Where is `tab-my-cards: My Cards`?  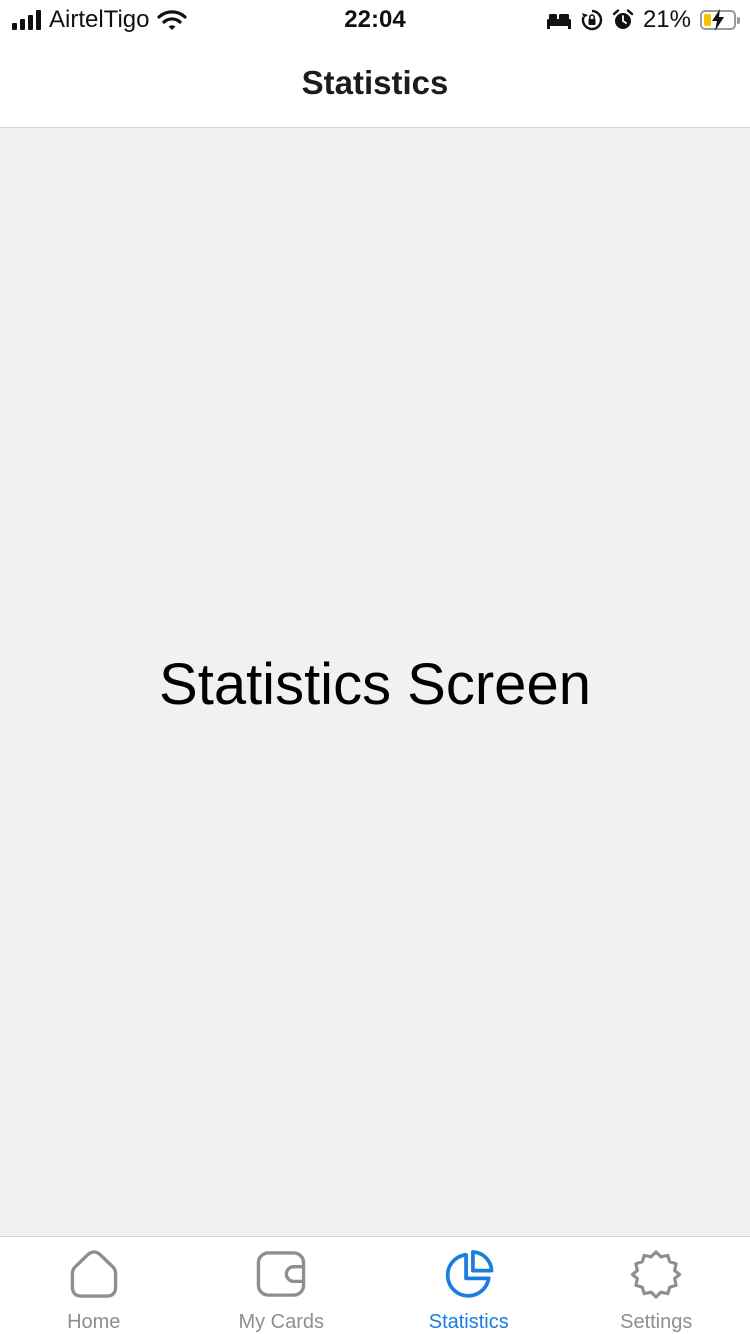
tab-my-cards: My Cards is located at coordinates (282, 1285).